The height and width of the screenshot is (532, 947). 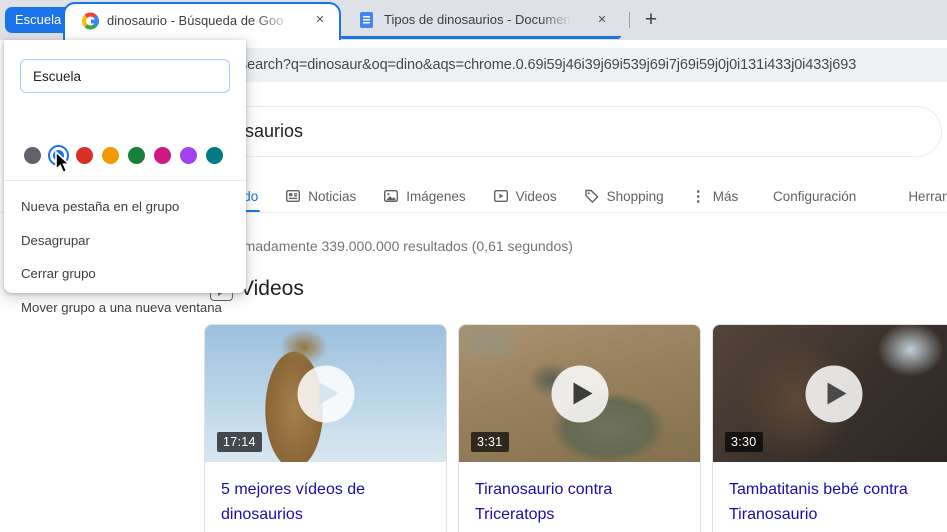 What do you see at coordinates (698, 196) in the screenshot?
I see `more-vert-icon: ⋮` at bounding box center [698, 196].